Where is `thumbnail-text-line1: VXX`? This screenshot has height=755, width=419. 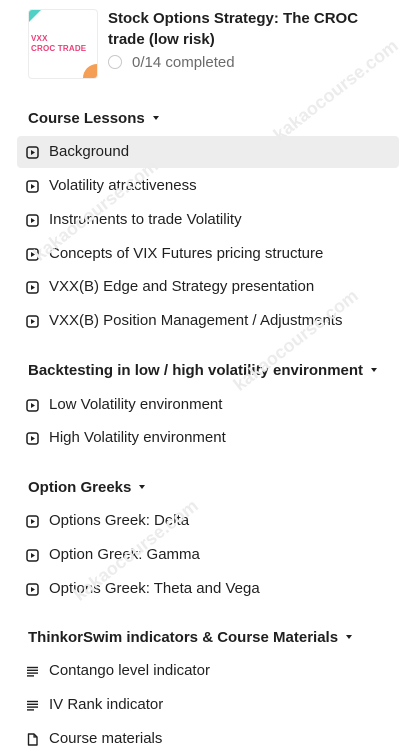
thumbnail-text-line1: VXX is located at coordinates (39, 38).